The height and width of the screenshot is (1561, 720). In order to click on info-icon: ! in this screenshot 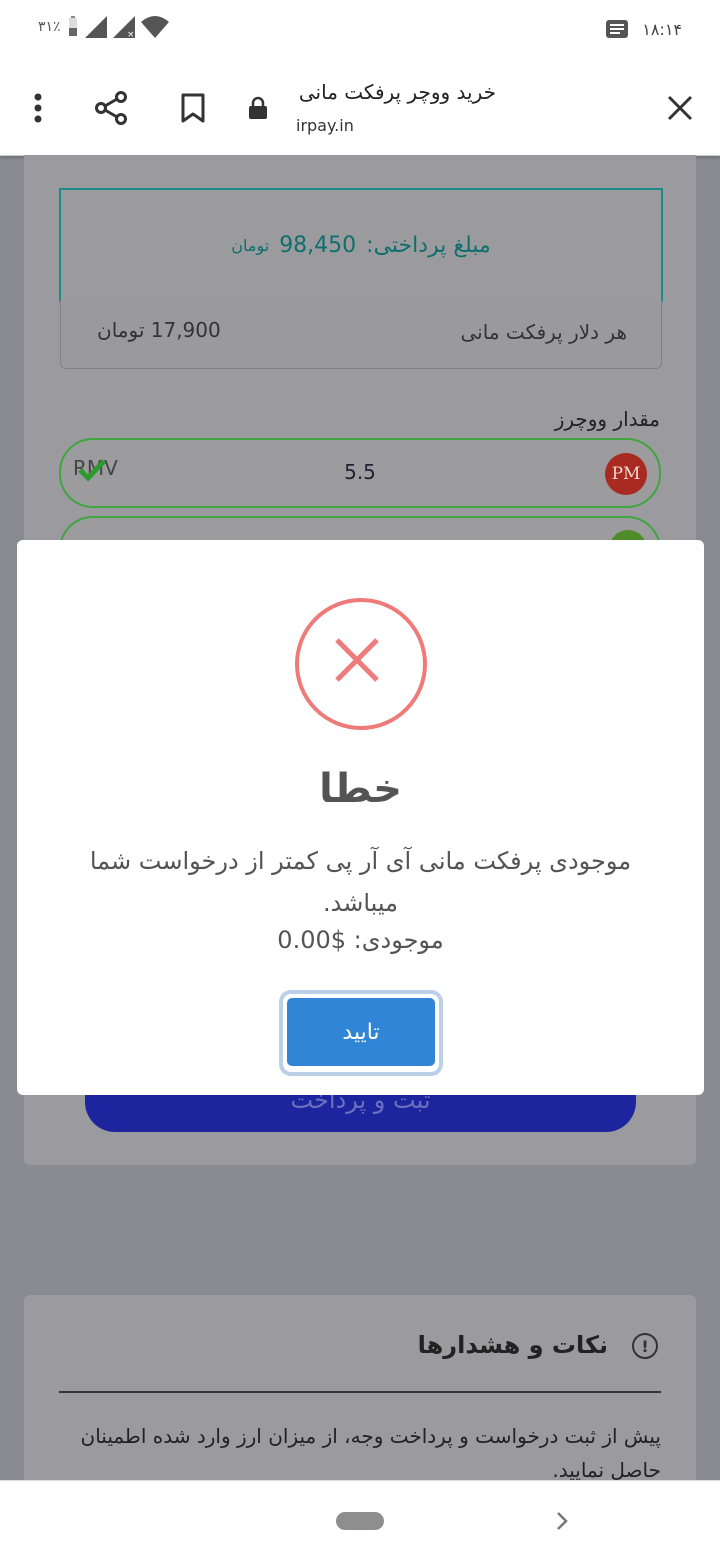, I will do `click(645, 1346)`.